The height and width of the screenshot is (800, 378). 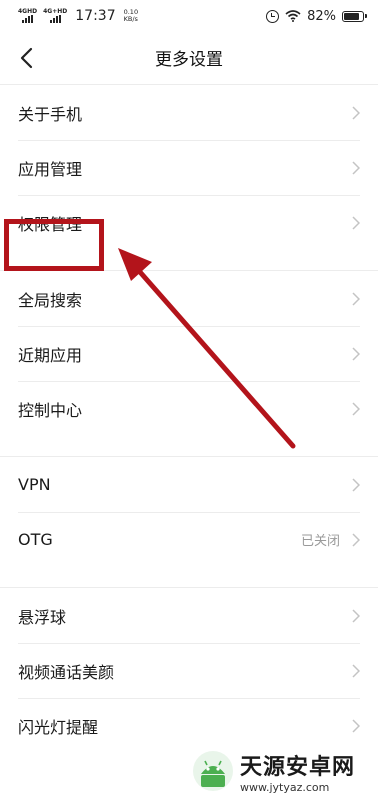 I want to click on battery-percent: 82%, so click(x=321, y=16).